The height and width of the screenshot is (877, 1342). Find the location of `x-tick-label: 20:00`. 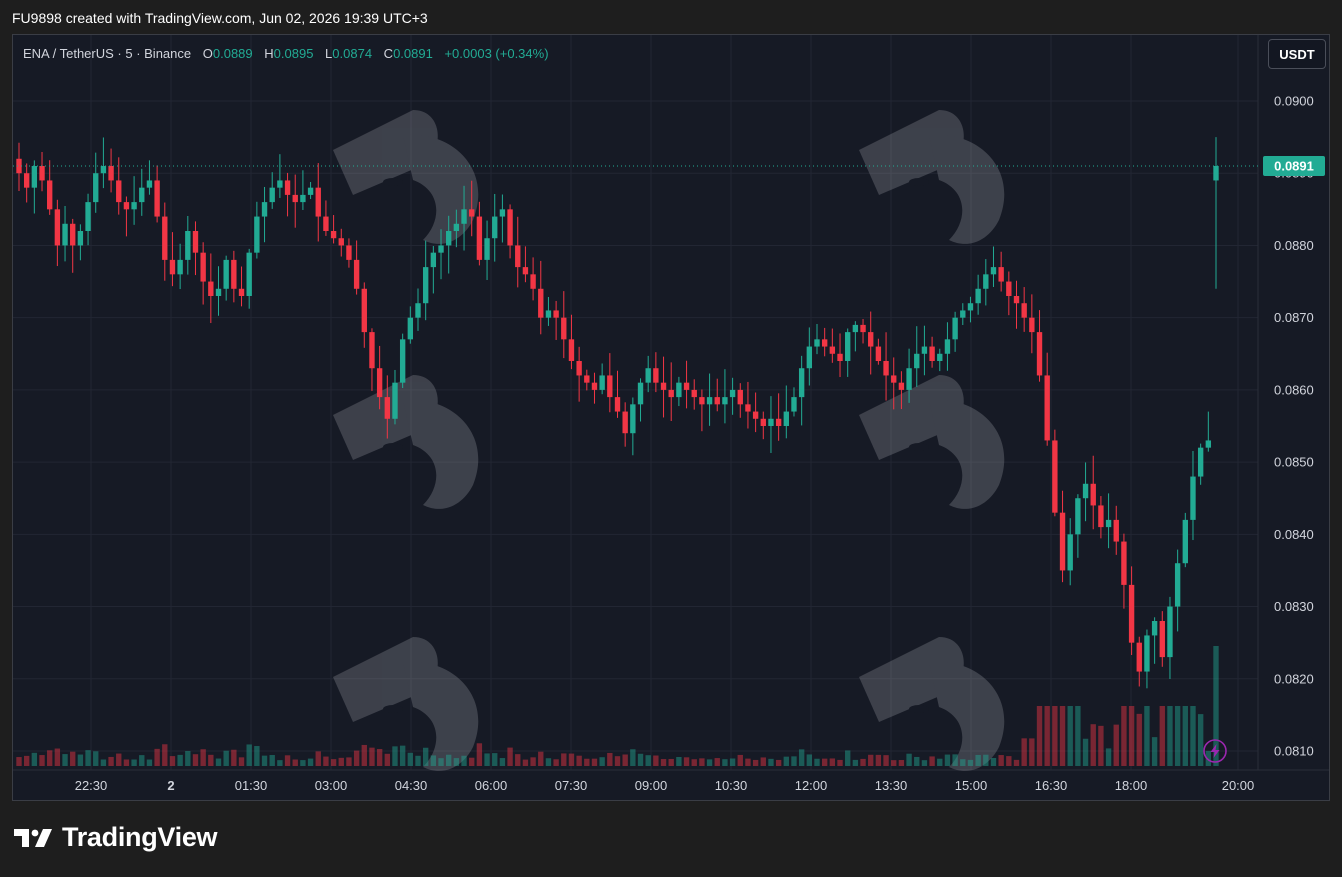

x-tick-label: 20:00 is located at coordinates (1238, 785).